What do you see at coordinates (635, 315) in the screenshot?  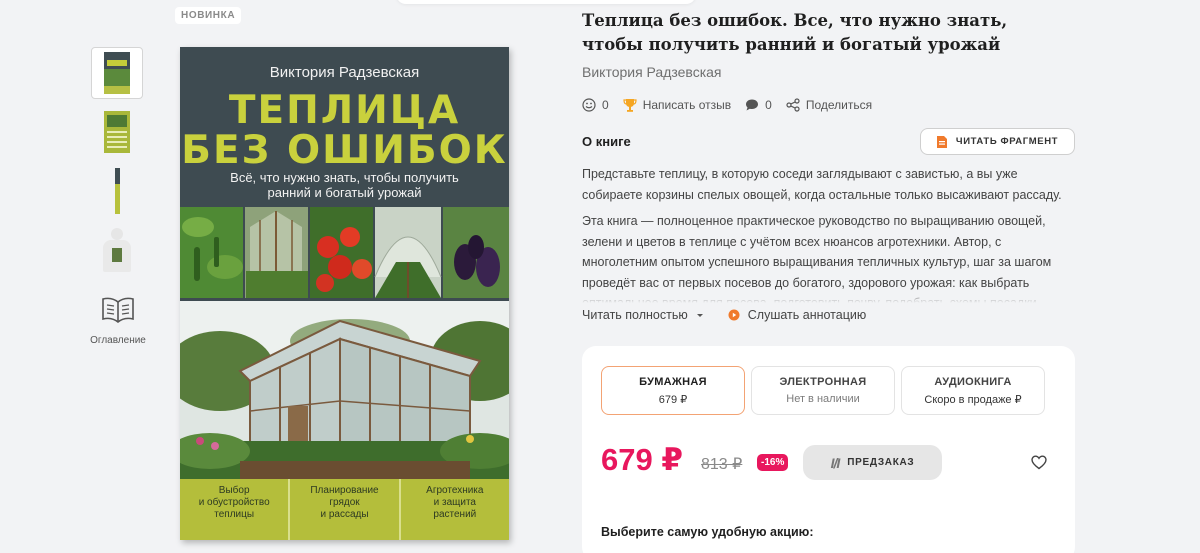 I see `read-more-label: Читать полностью` at bounding box center [635, 315].